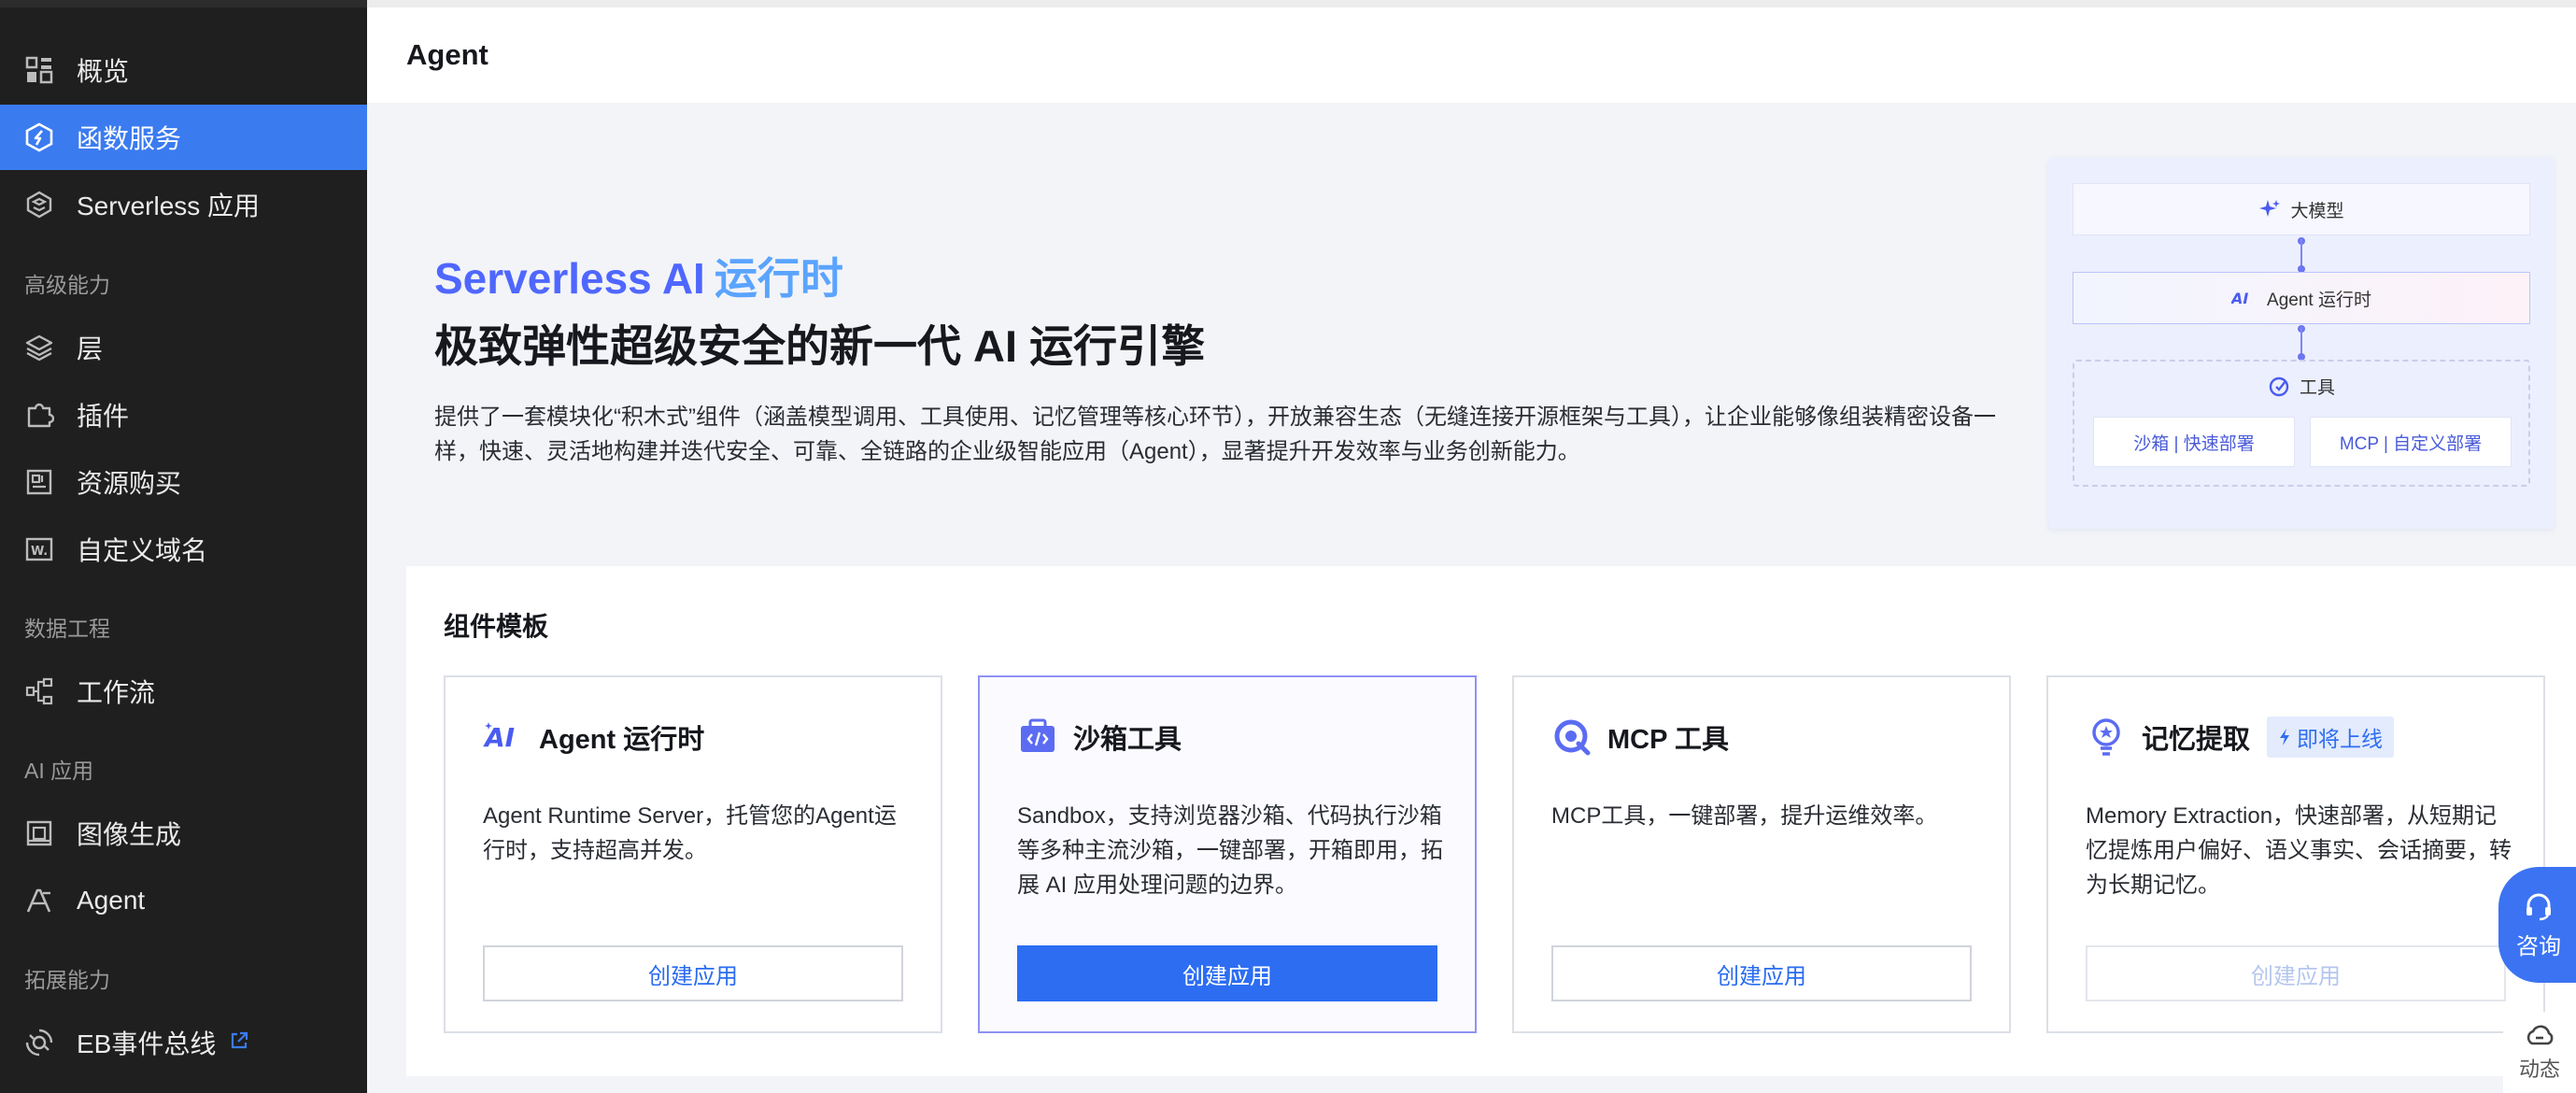 The width and height of the screenshot is (2576, 1093). Describe the element at coordinates (2340, 739) in the screenshot. I see `badge-label: 即将上线` at that location.